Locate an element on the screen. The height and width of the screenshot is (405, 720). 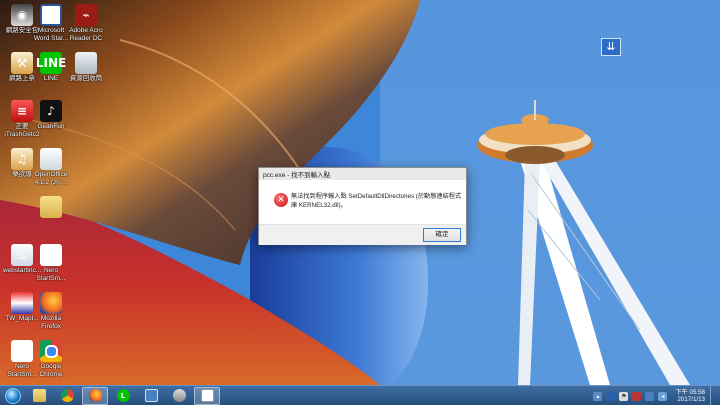
tray-monitor-icon is located at coordinates (650, 396).